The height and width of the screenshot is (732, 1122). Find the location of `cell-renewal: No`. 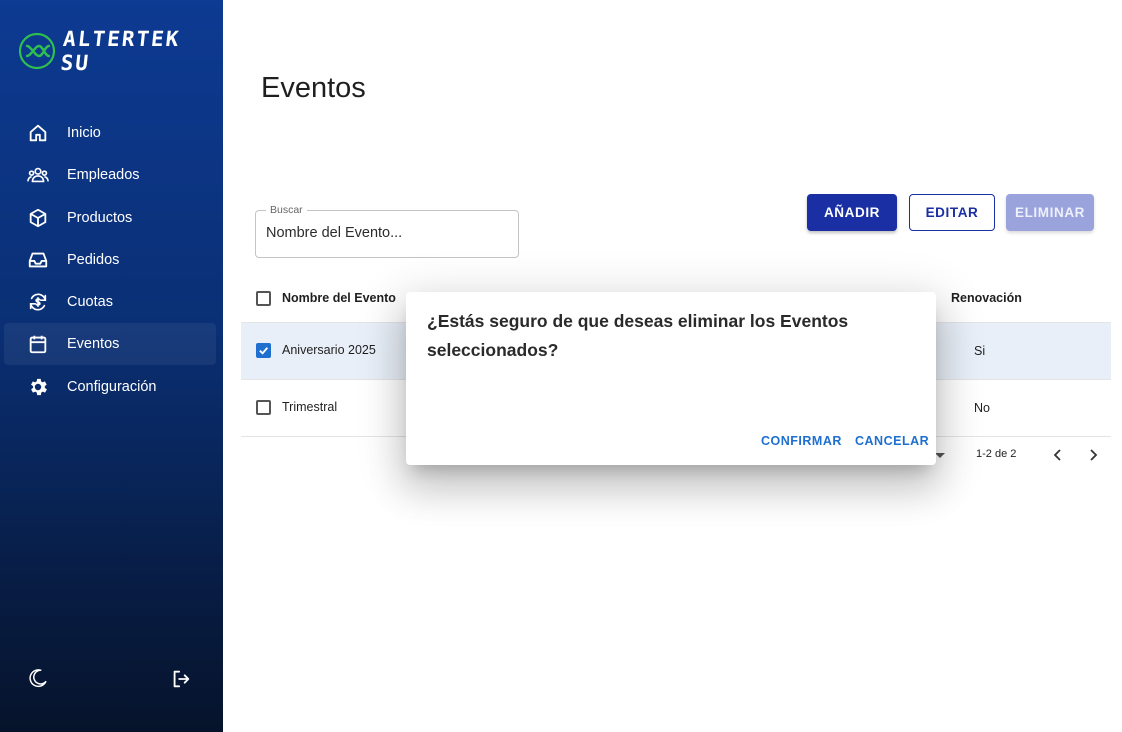

cell-renewal: No is located at coordinates (982, 408).